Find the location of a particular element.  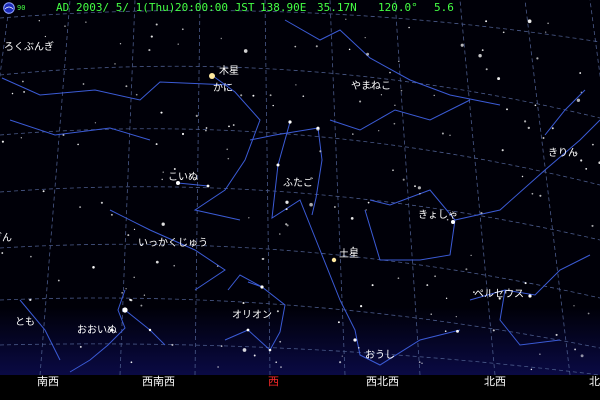

planet-marker-jupiter is located at coordinates (212, 76).